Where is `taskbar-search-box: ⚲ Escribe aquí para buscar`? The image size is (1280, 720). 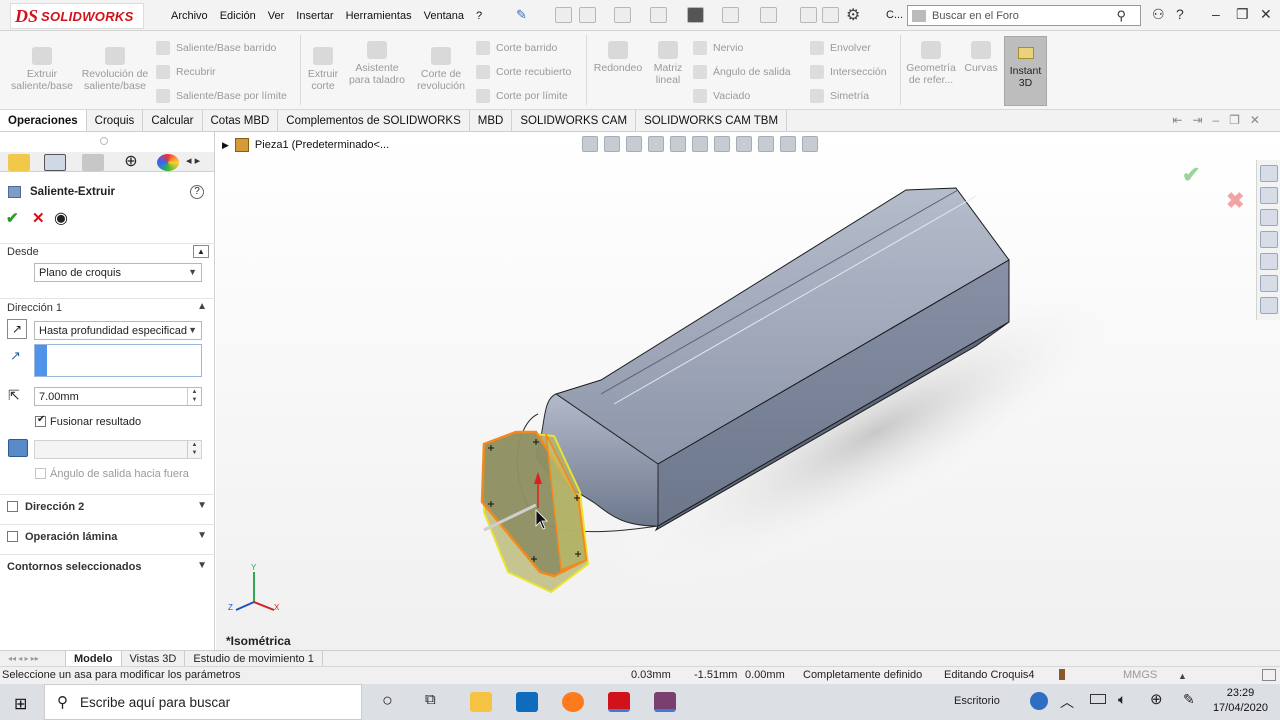 taskbar-search-box: ⚲ Escribe aquí para buscar is located at coordinates (203, 702).